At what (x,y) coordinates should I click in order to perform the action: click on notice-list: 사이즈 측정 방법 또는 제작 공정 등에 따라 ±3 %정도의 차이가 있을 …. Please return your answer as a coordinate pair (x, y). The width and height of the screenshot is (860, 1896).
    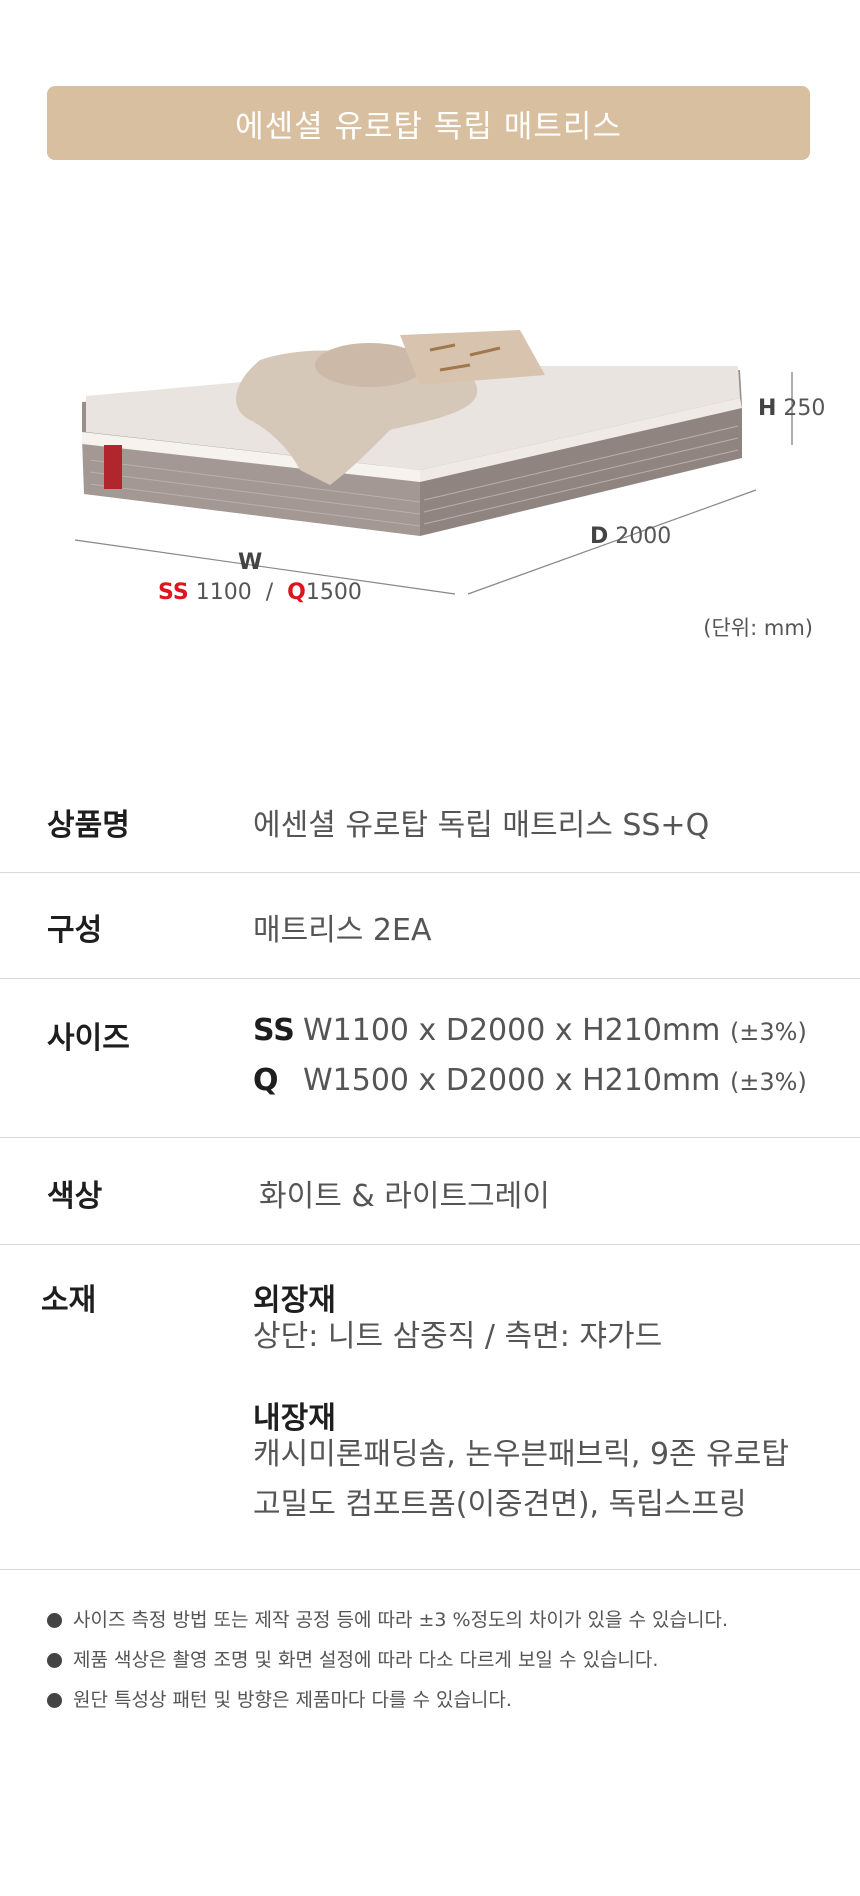
    Looking at the image, I should click on (387, 1660).